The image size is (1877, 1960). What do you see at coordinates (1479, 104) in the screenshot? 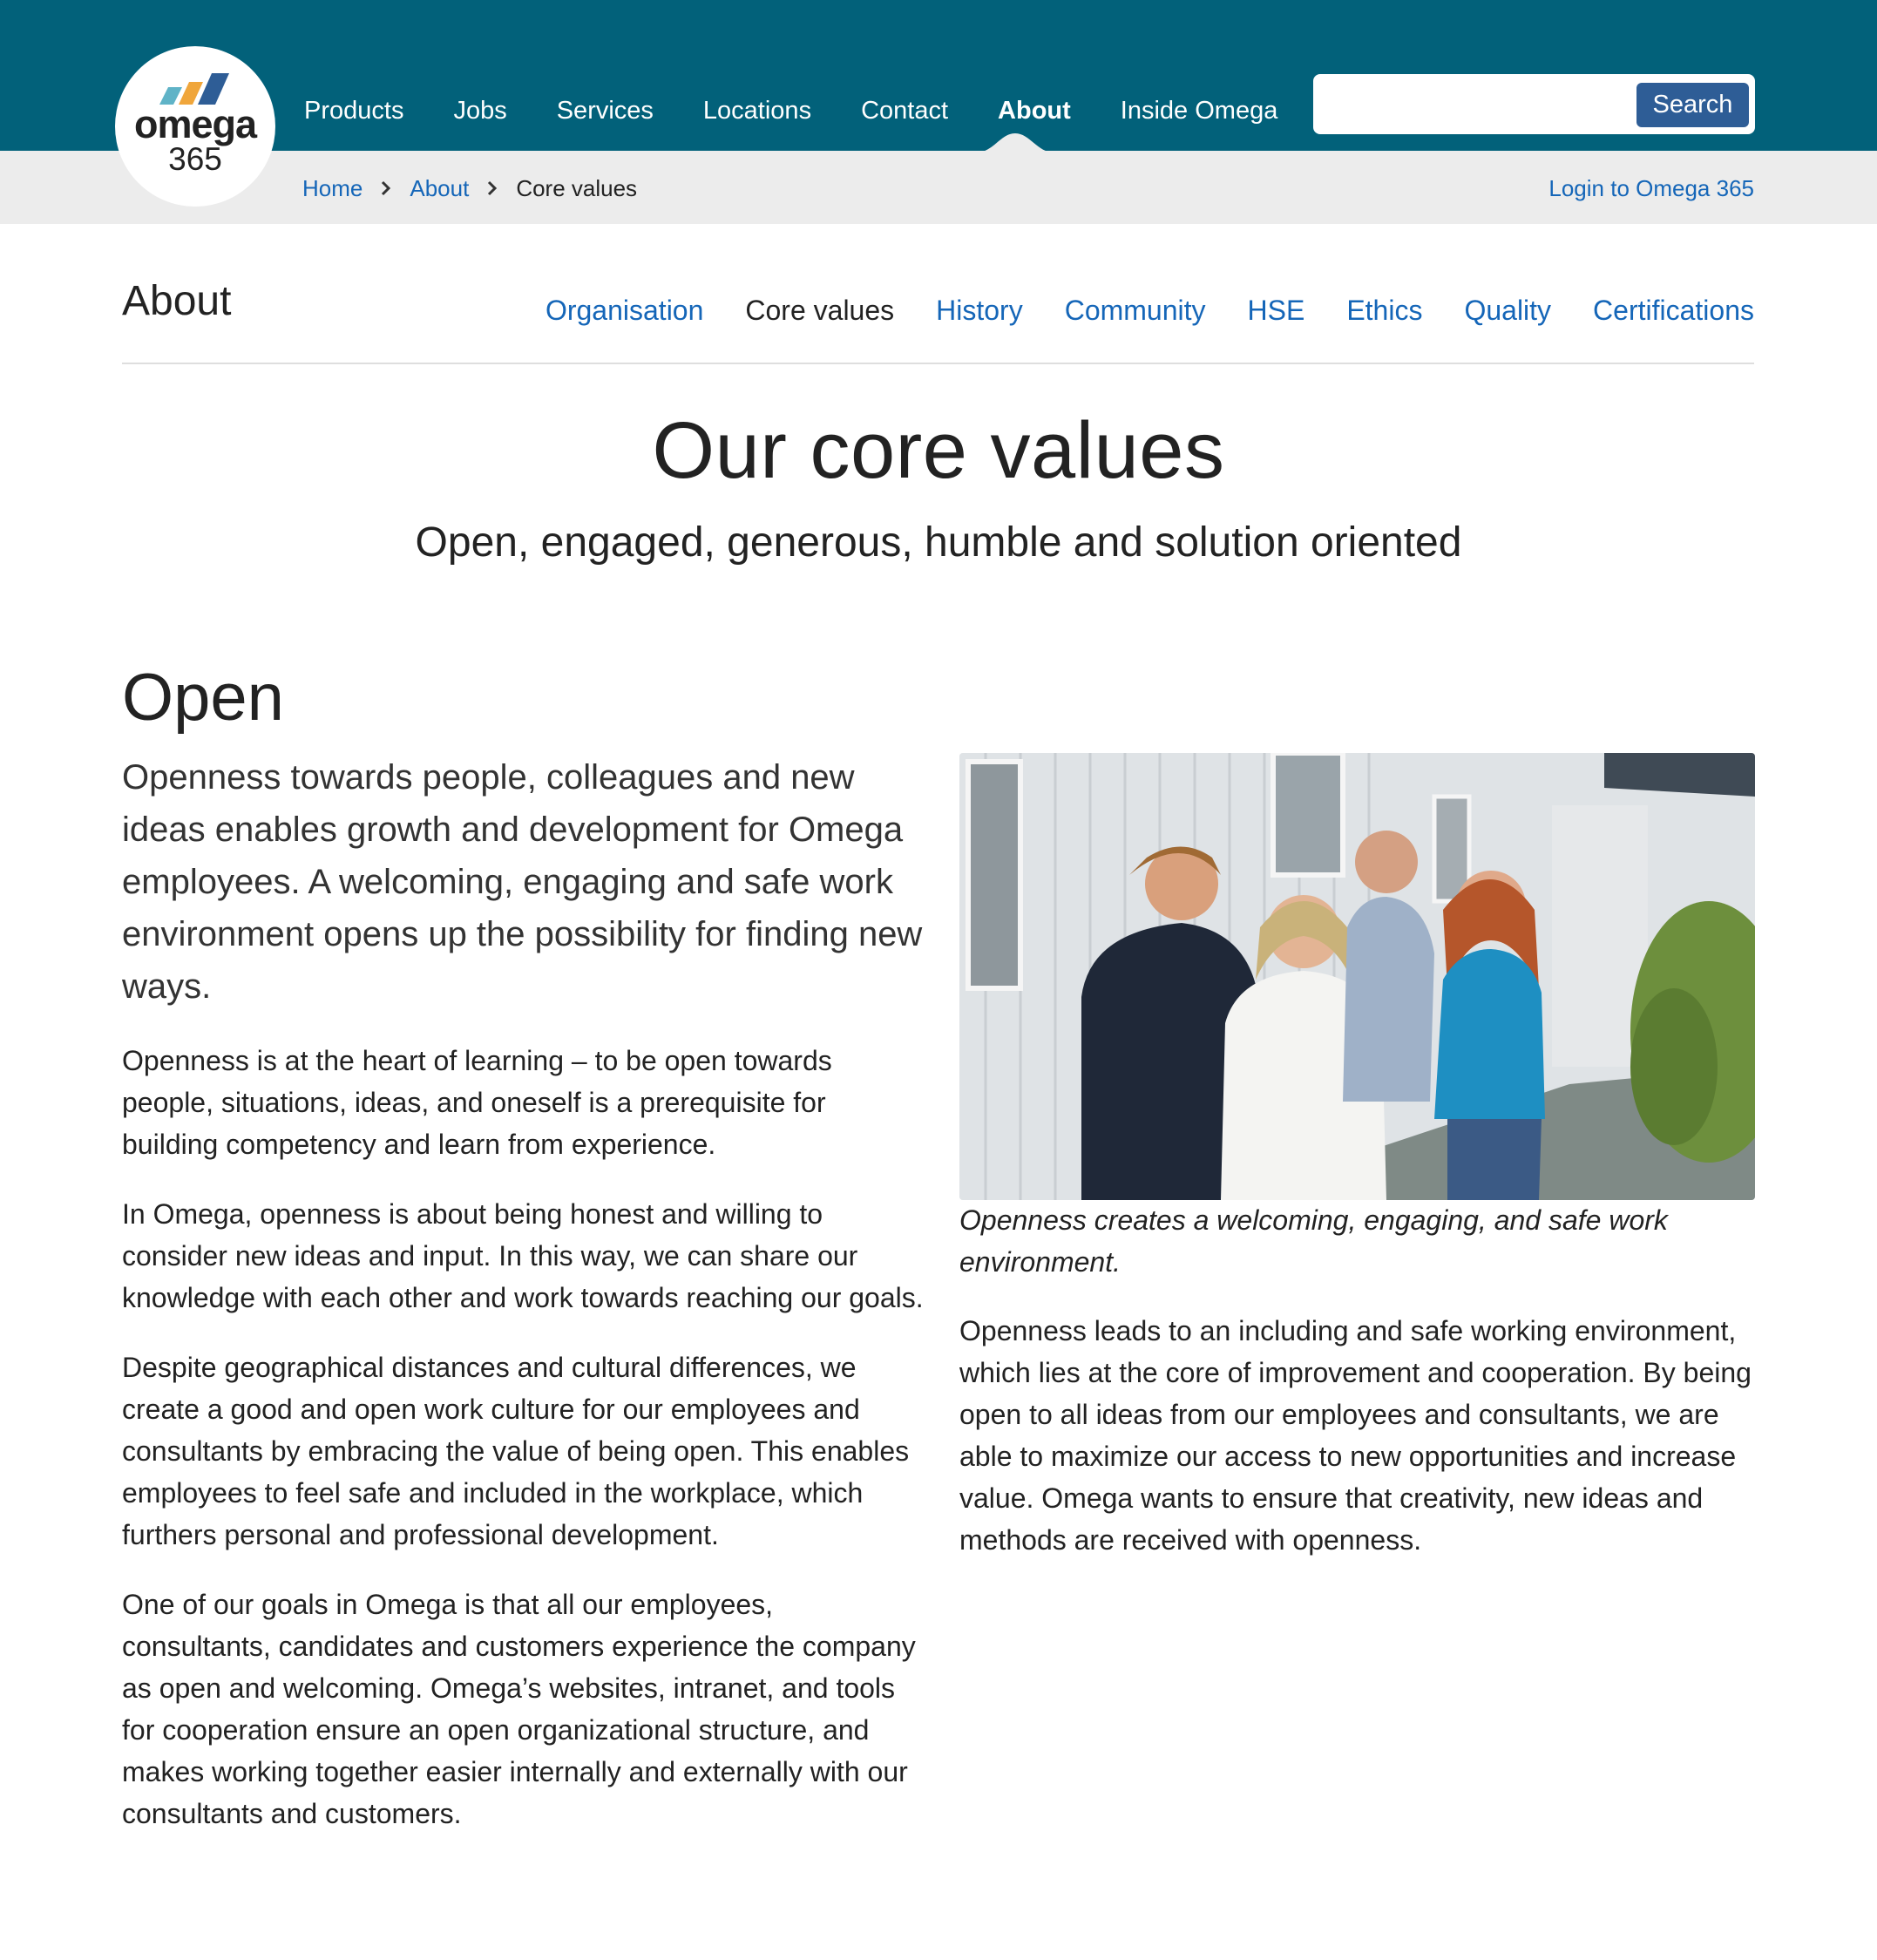
I see `search-input` at bounding box center [1479, 104].